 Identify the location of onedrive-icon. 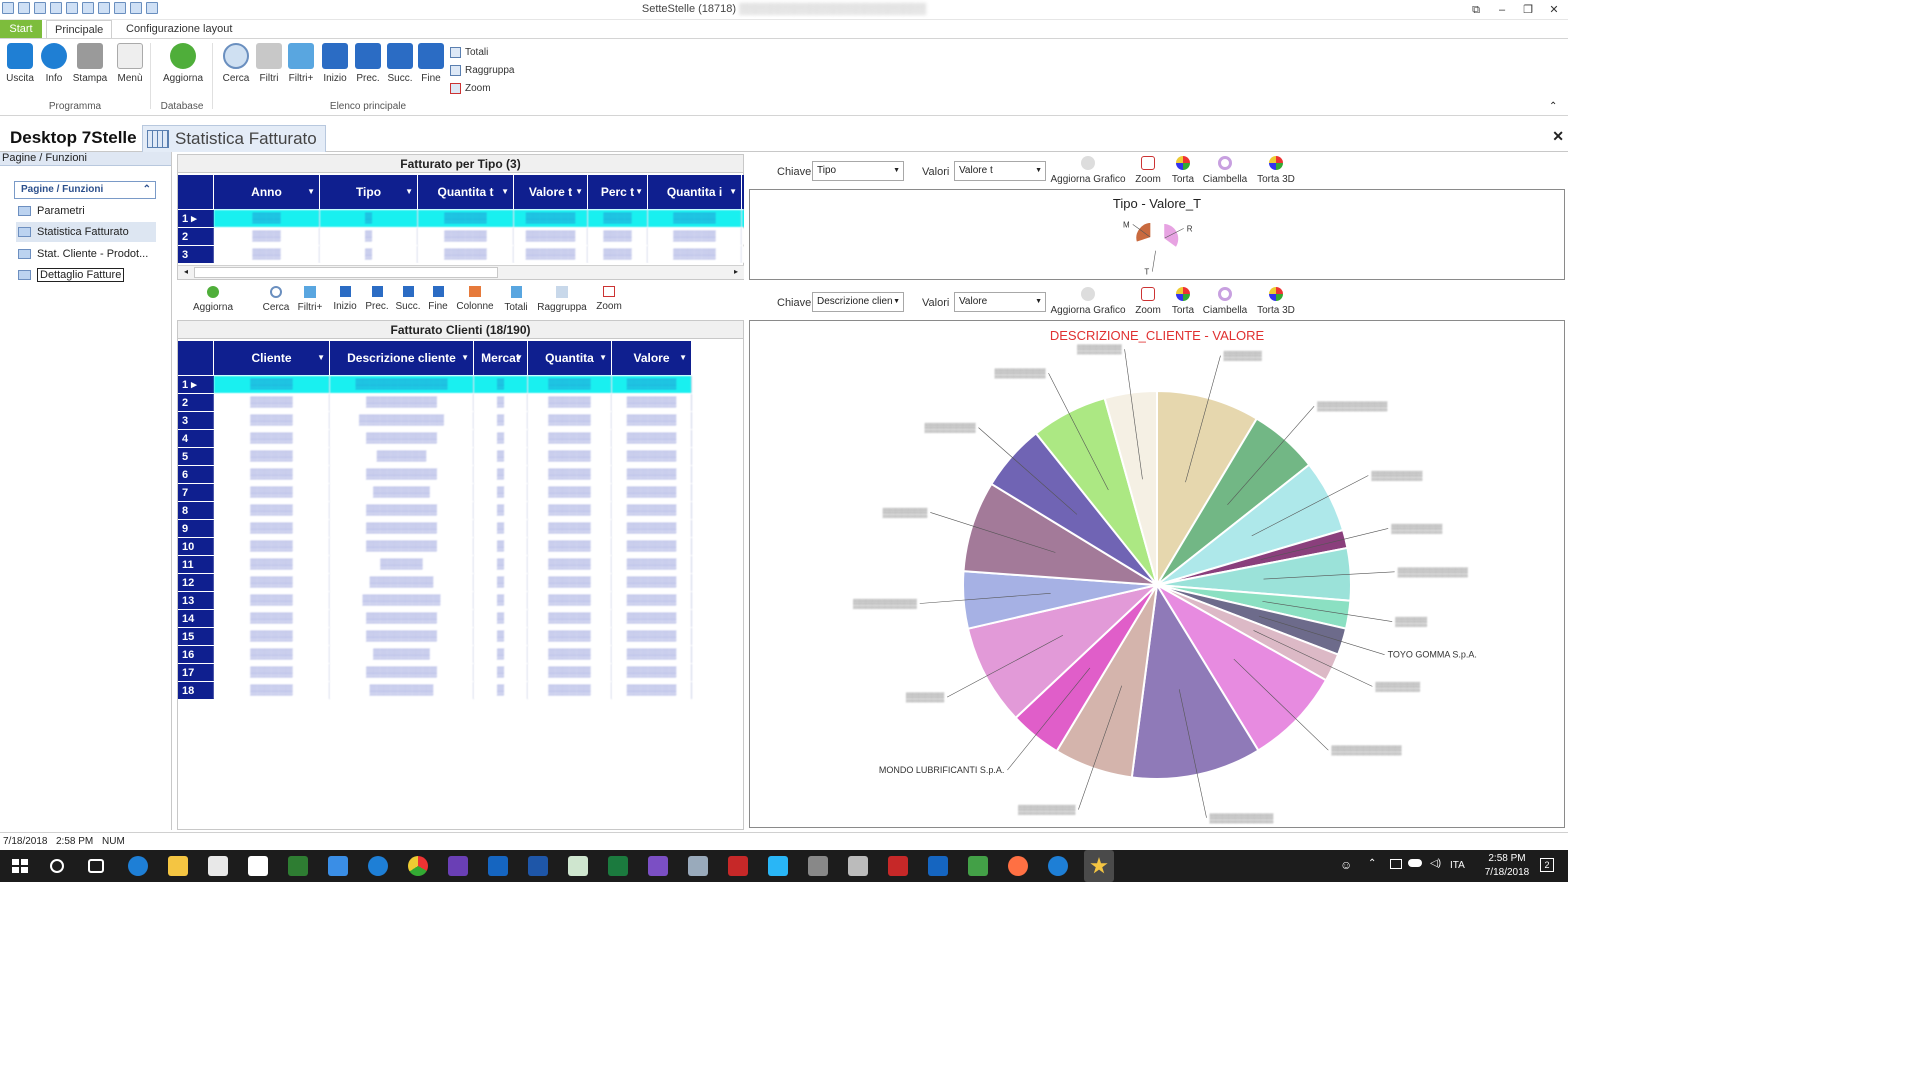
(1415, 863).